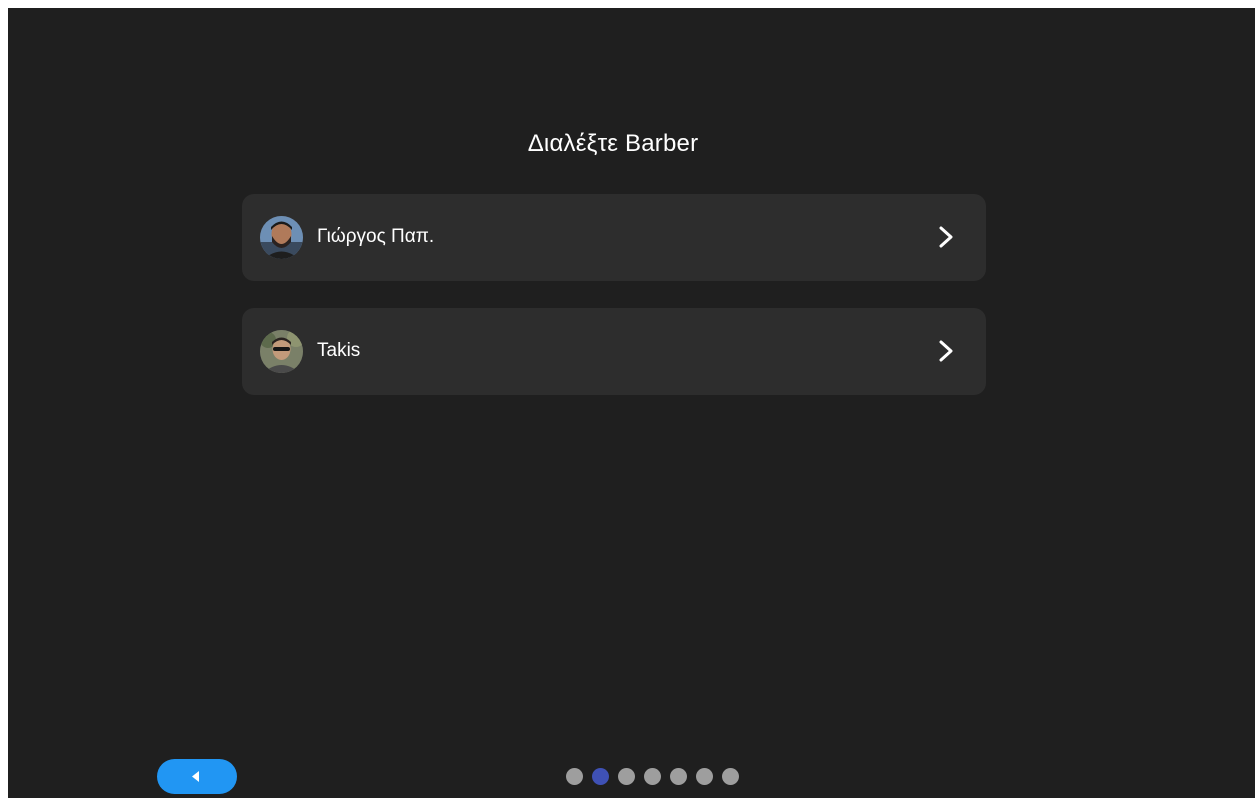 The height and width of the screenshot is (798, 1255). Describe the element at coordinates (339, 350) in the screenshot. I see `barber-name: Takis` at that location.